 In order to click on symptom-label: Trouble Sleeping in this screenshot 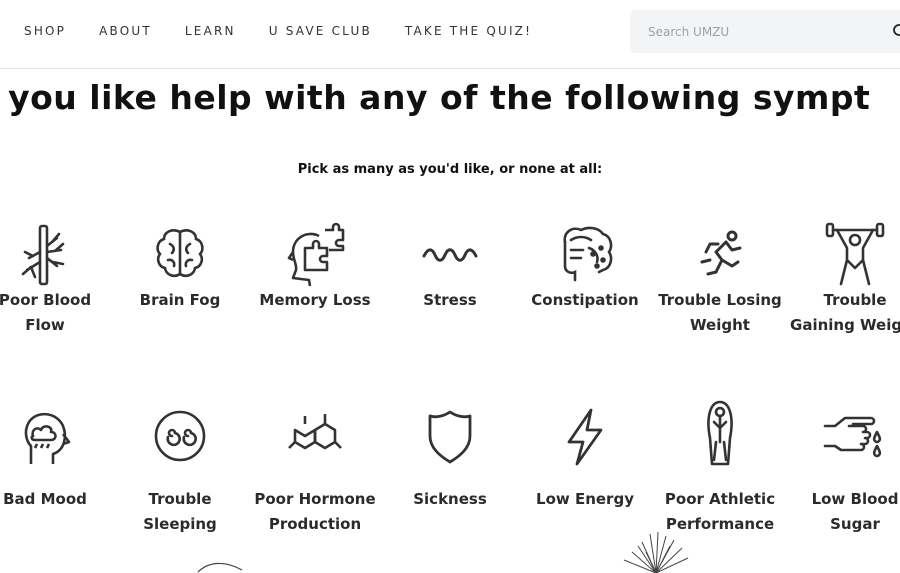, I will do `click(180, 511)`.